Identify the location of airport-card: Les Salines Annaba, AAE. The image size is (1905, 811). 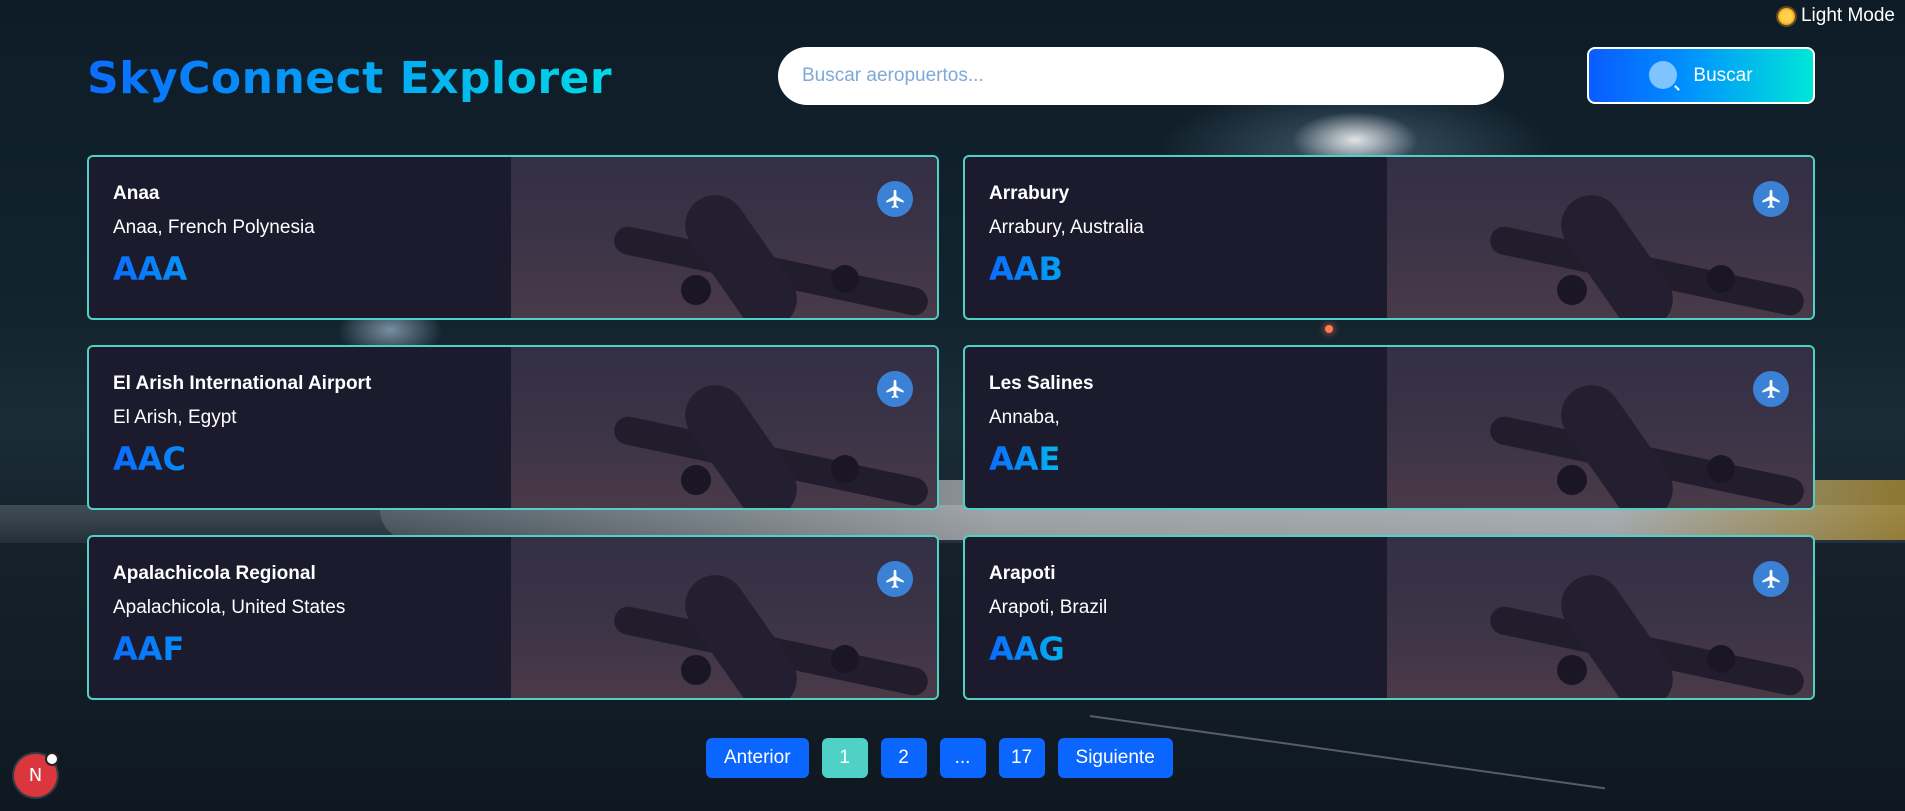
(1389, 427).